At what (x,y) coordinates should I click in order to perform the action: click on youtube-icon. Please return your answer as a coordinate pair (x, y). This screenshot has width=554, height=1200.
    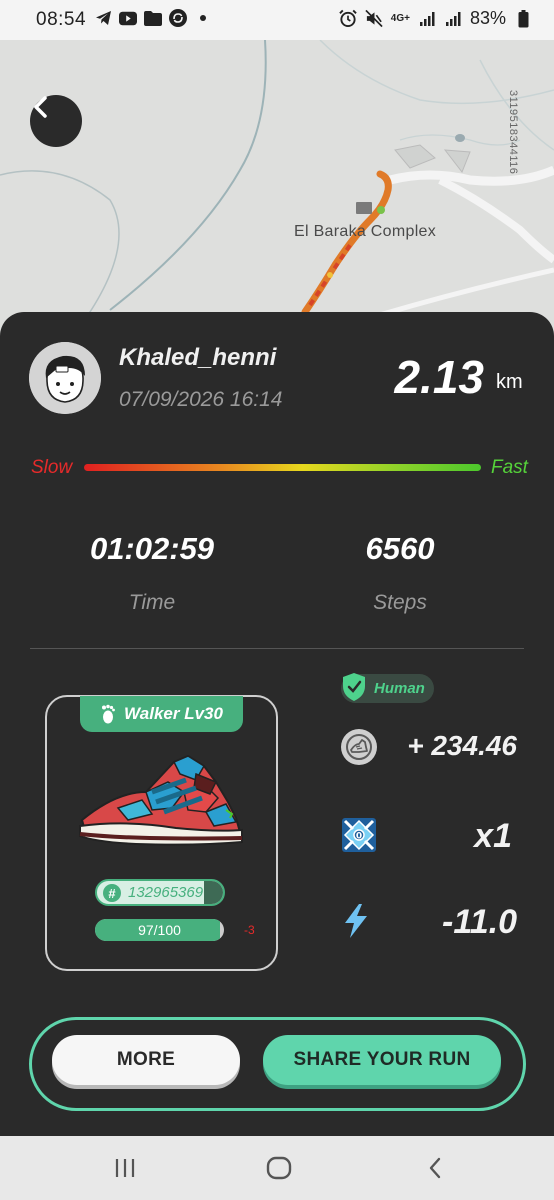
    Looking at the image, I should click on (128, 18).